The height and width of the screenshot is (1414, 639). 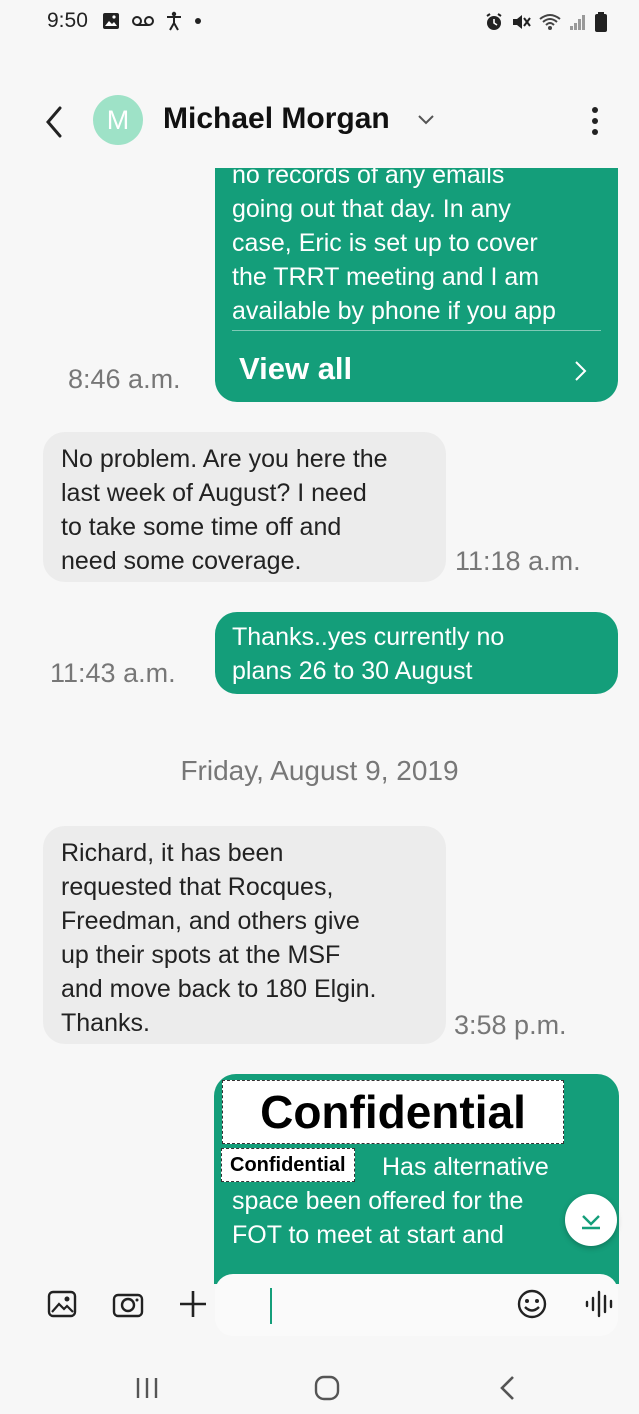 What do you see at coordinates (510, 1025) in the screenshot?
I see `message-timestamp: 3:58 p.m.` at bounding box center [510, 1025].